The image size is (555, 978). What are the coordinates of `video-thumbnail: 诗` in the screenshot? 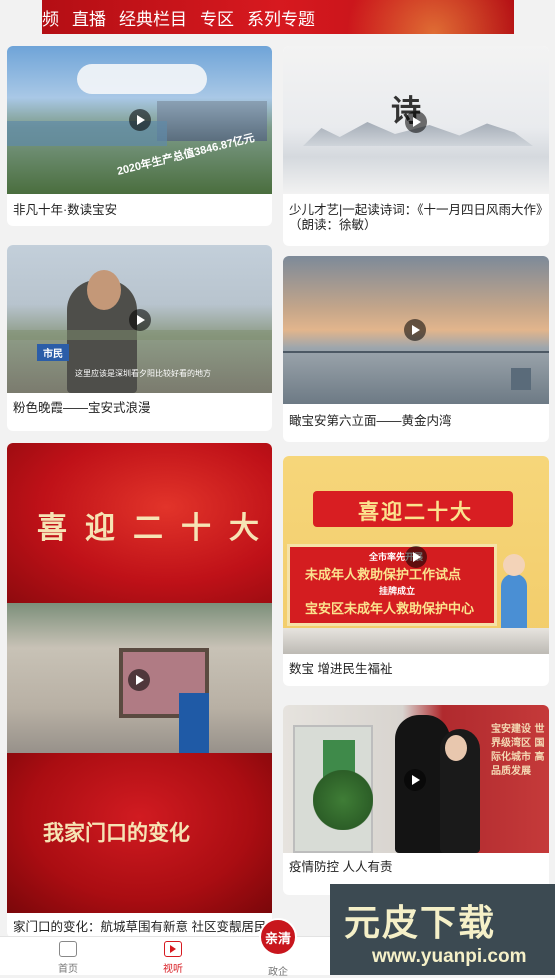 It's located at (416, 120).